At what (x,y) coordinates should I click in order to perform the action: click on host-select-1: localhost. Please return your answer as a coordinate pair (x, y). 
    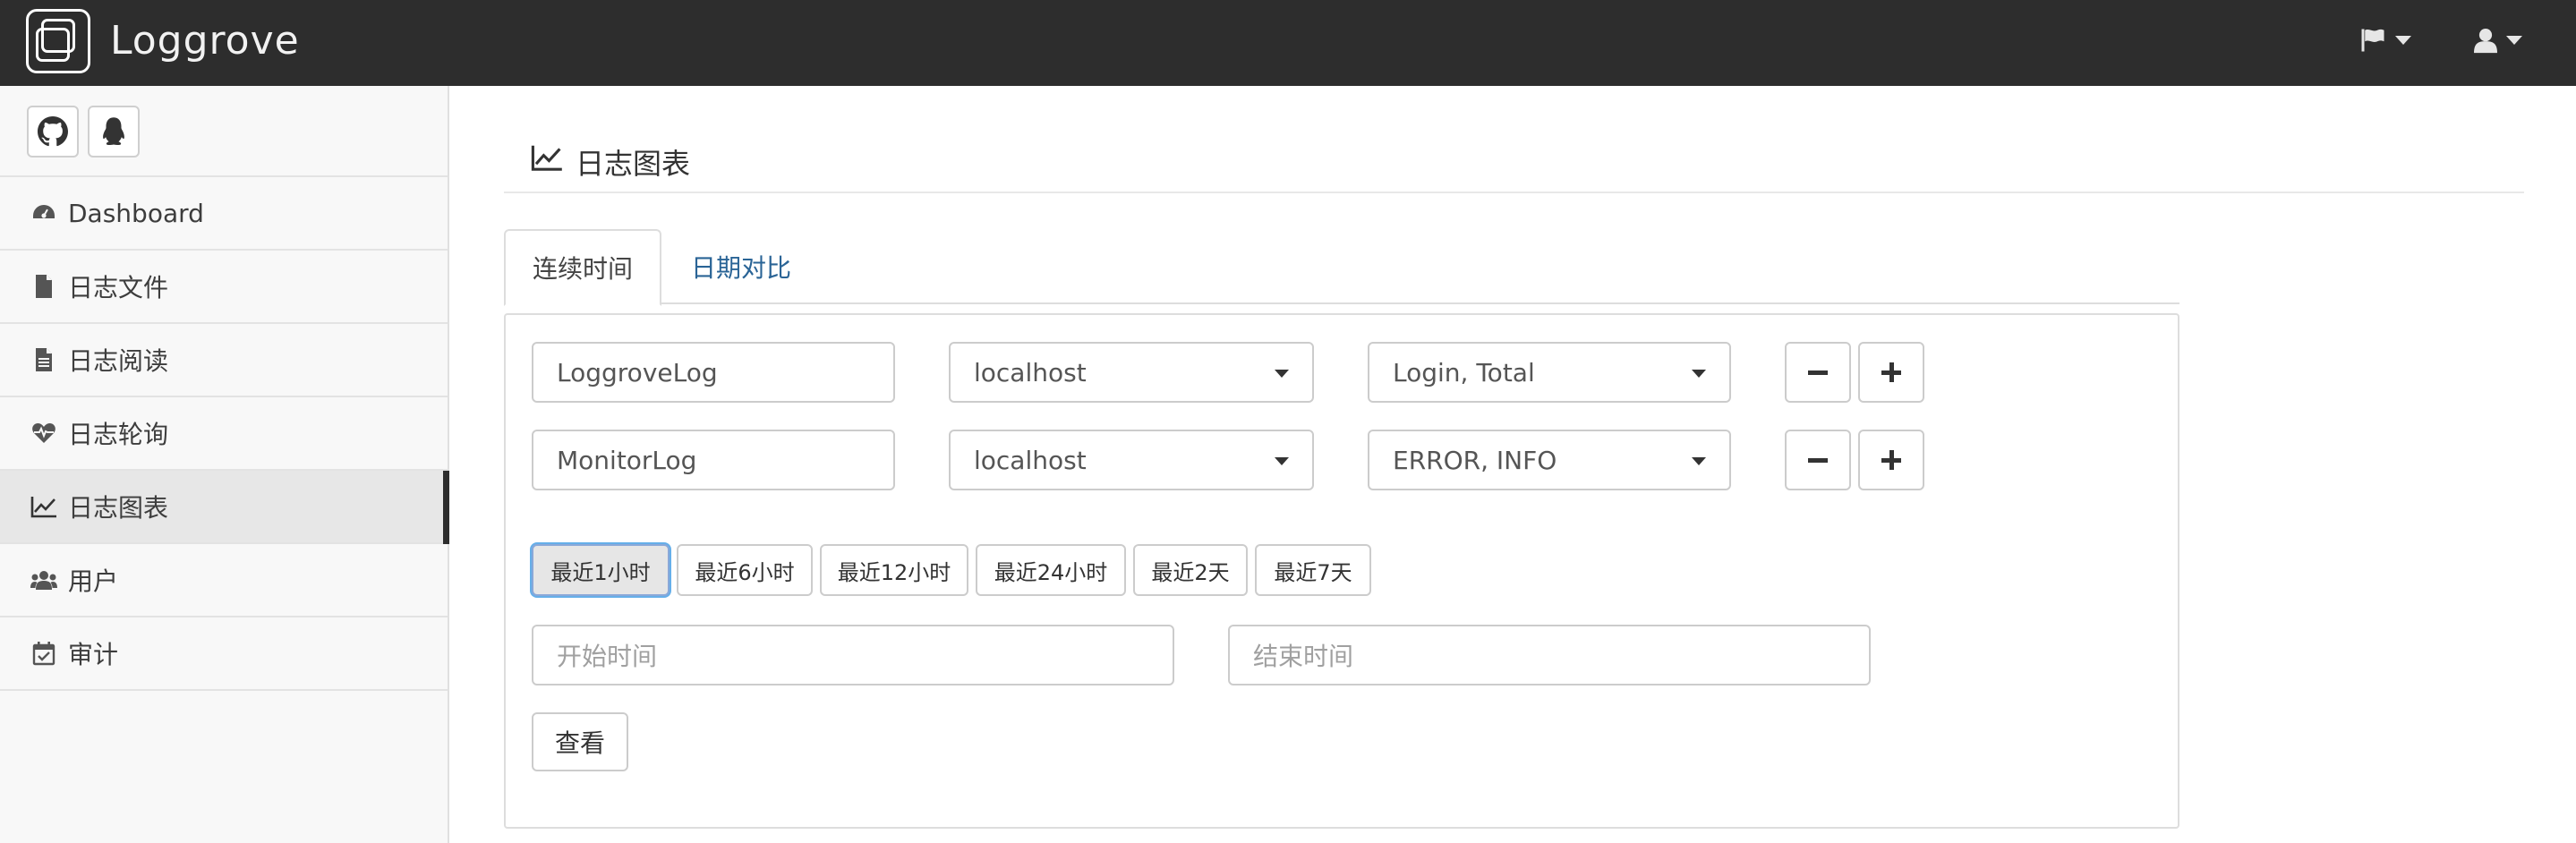
    Looking at the image, I should click on (1131, 372).